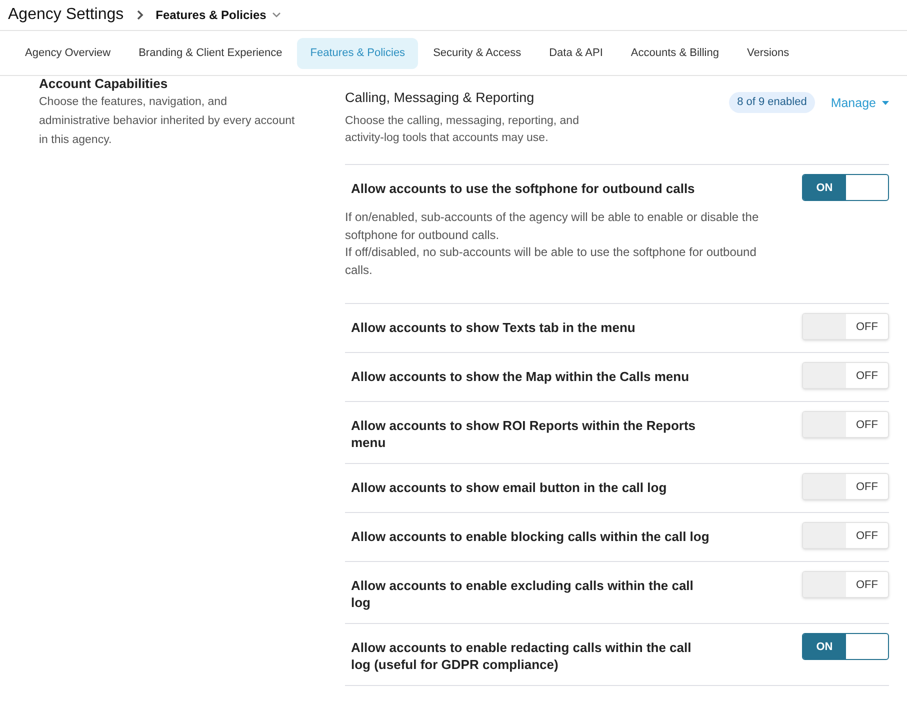 This screenshot has height=711, width=907. What do you see at coordinates (477, 53) in the screenshot?
I see `nav-tab: Security & Access` at bounding box center [477, 53].